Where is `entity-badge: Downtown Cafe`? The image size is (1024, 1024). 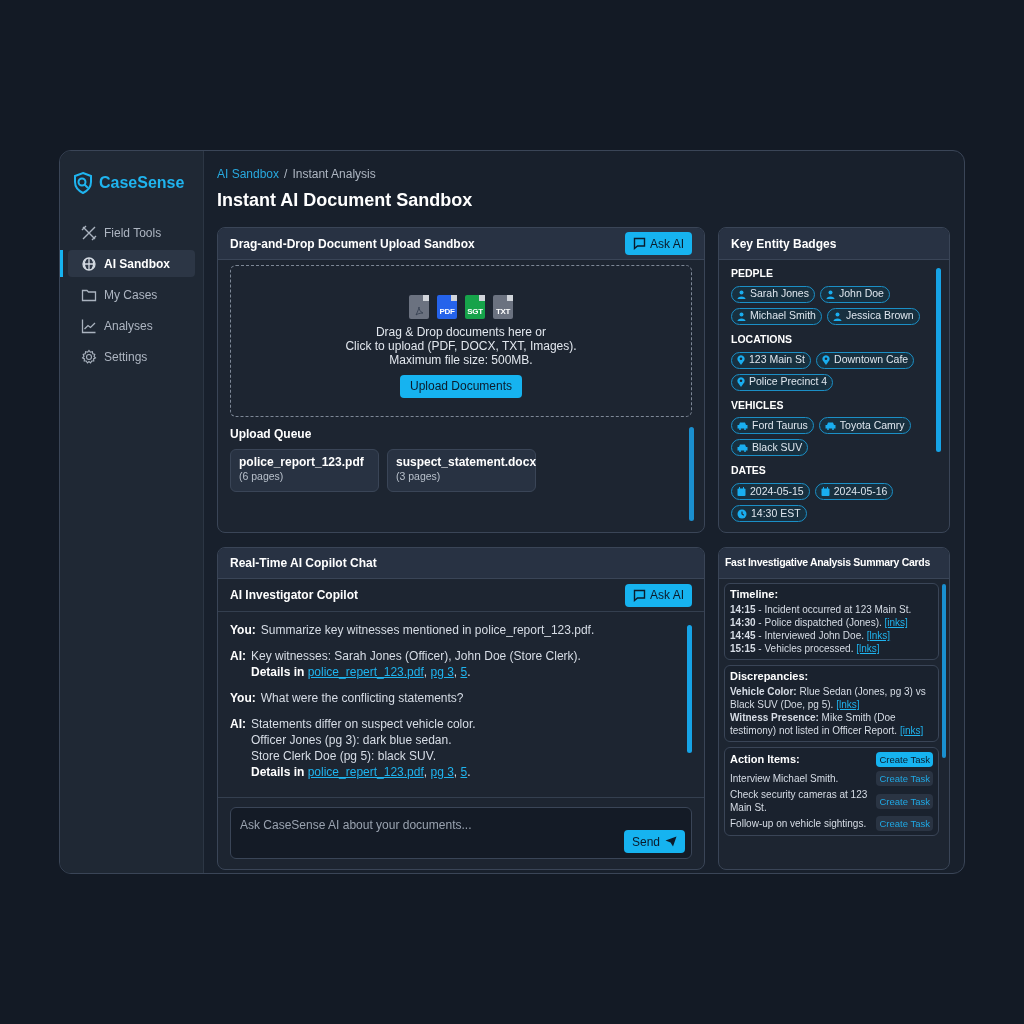
entity-badge: Downtown Cafe is located at coordinates (865, 360).